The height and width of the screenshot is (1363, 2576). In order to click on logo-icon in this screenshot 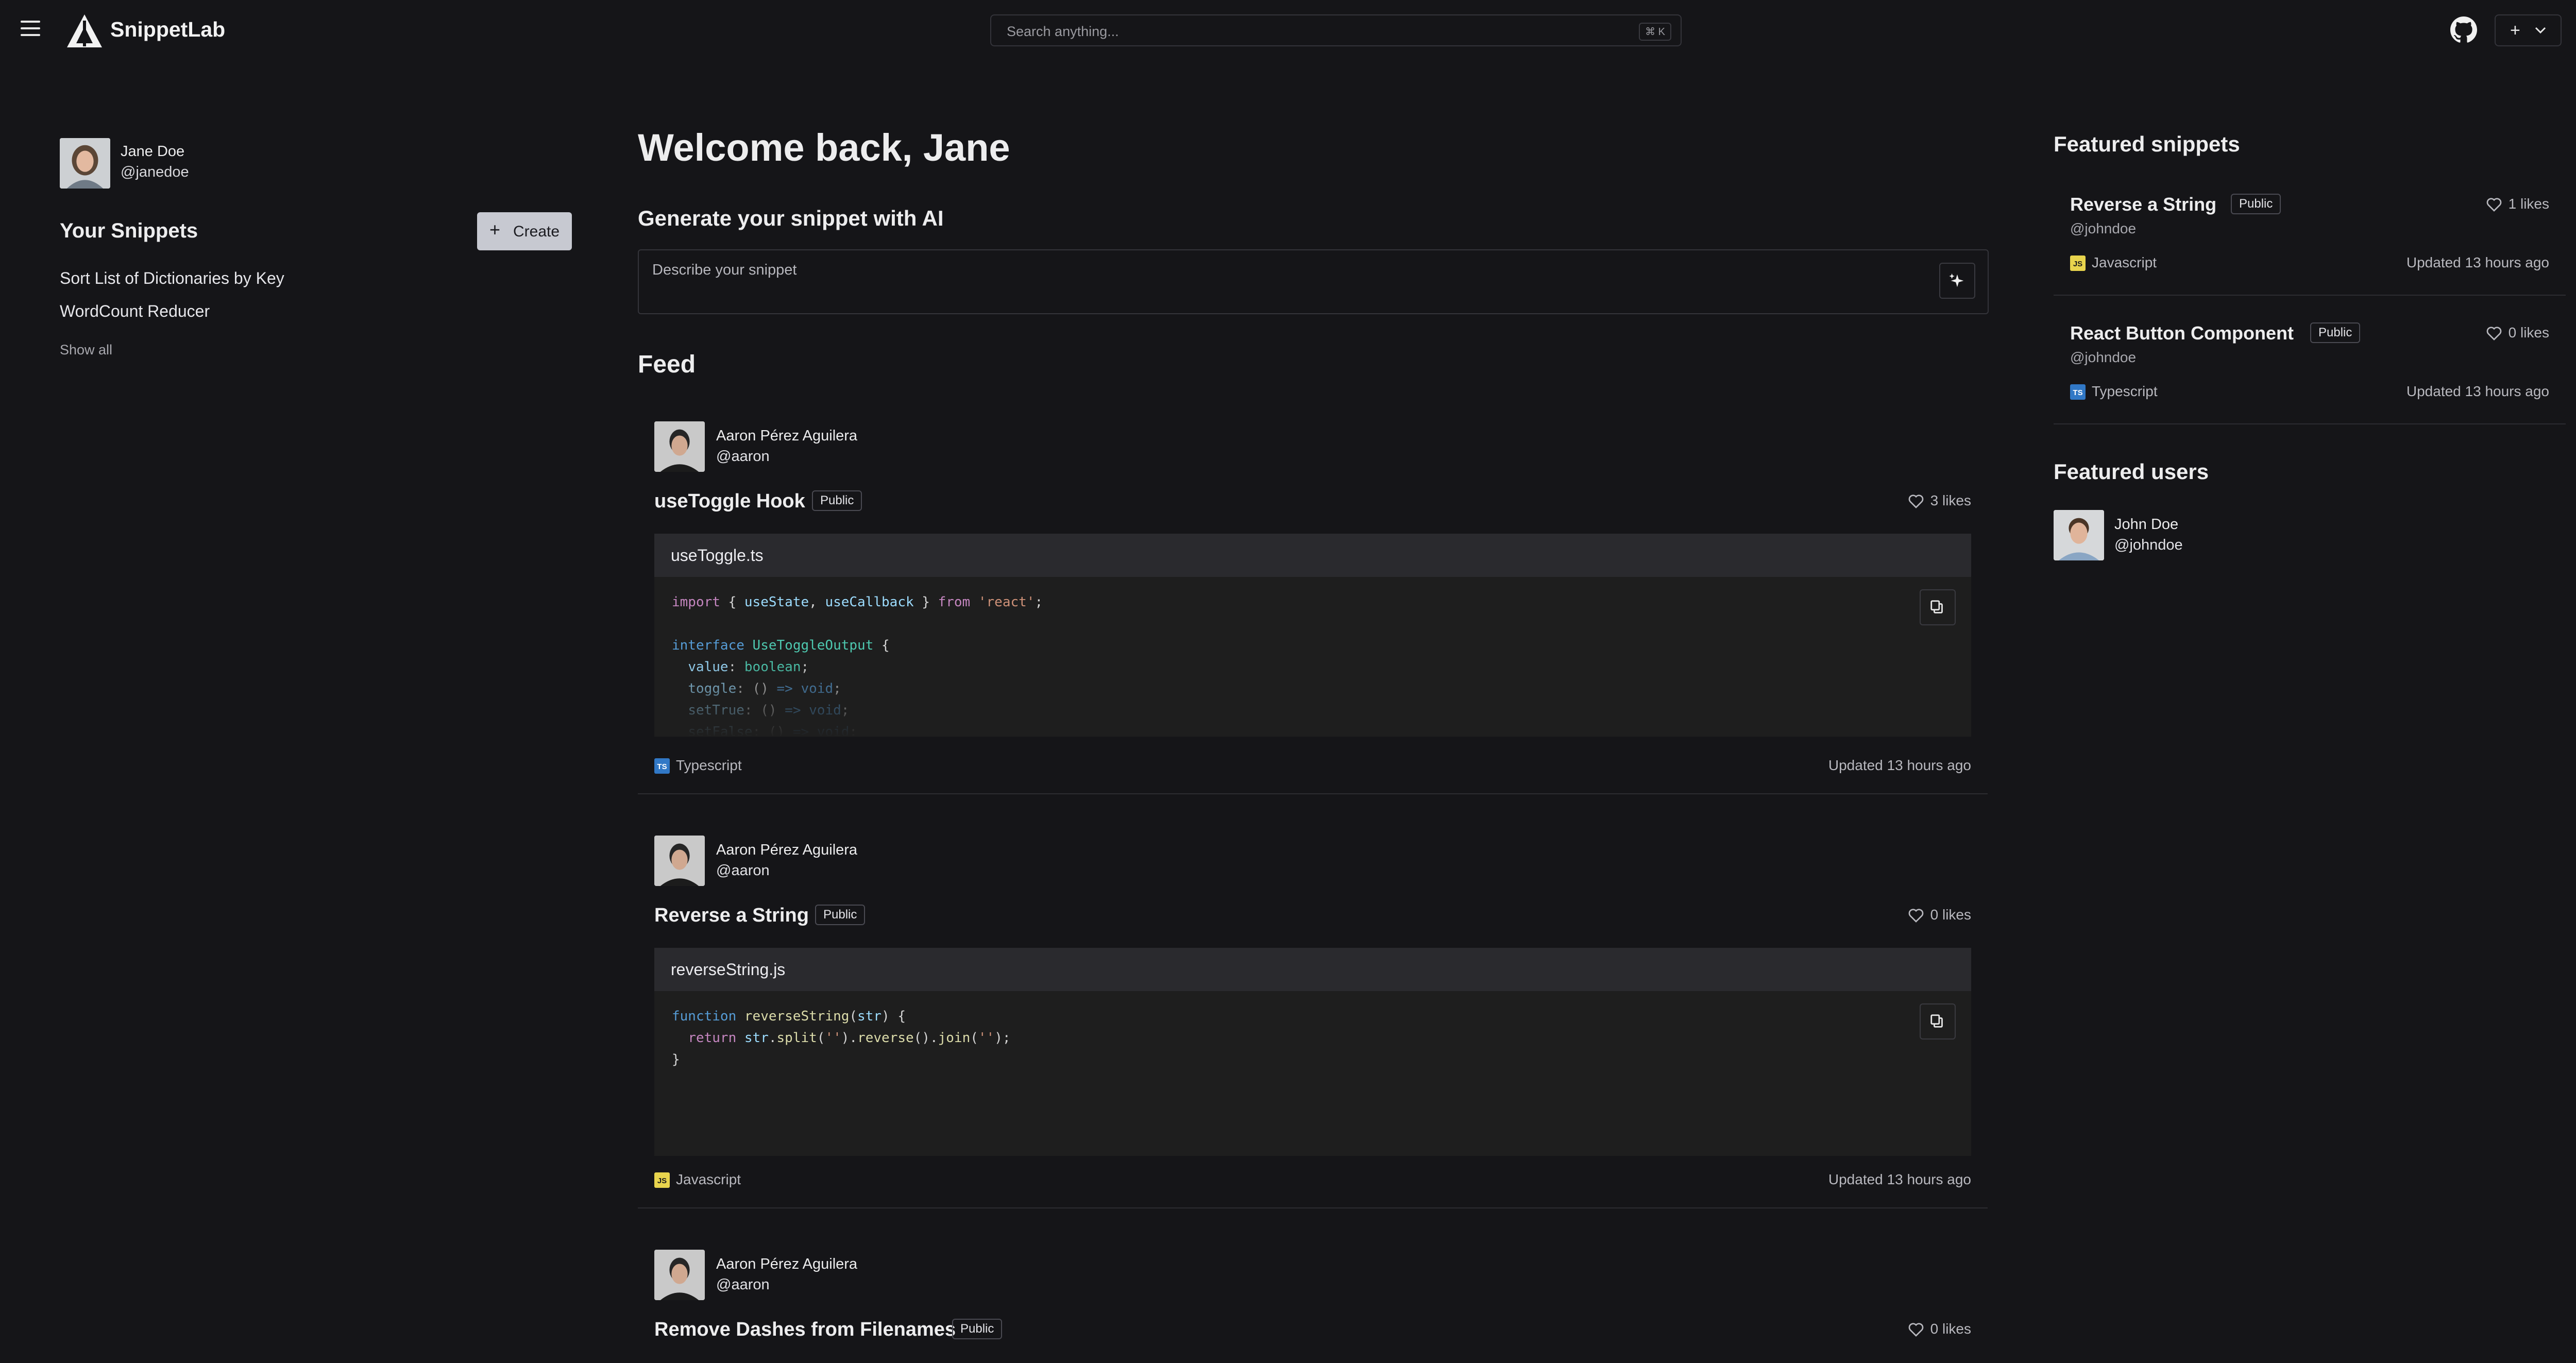, I will do `click(84, 30)`.